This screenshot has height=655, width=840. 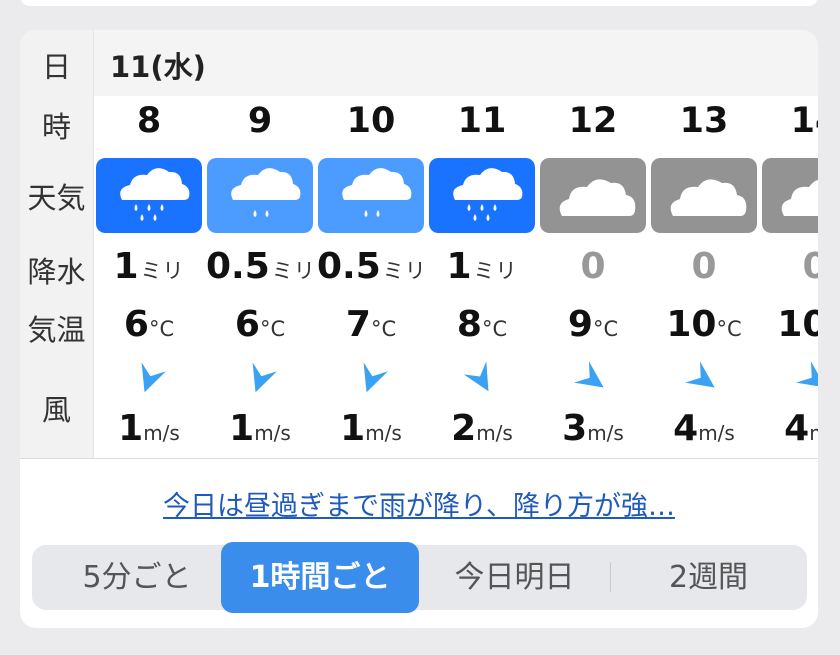 What do you see at coordinates (149, 244) in the screenshot?
I see `hour-column: 8 1ミリ 6°C 1m/s` at bounding box center [149, 244].